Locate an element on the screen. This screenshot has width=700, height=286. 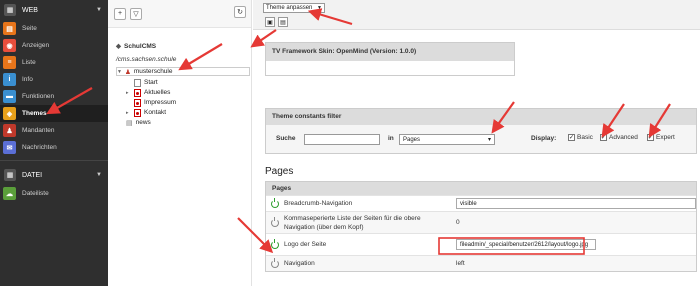
constant-label: Logo der Seite is located at coordinates (305, 244).